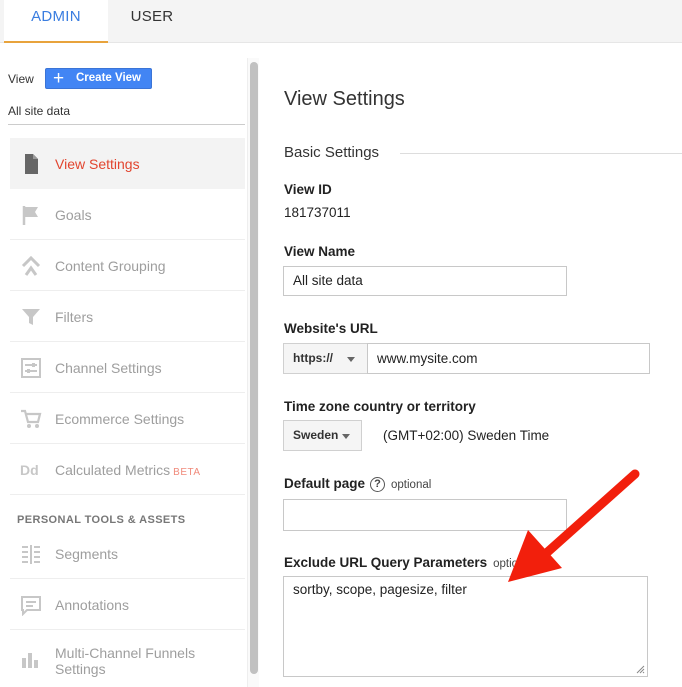 The height and width of the screenshot is (687, 682). What do you see at coordinates (87, 554) in the screenshot?
I see `nav-label: Segments` at bounding box center [87, 554].